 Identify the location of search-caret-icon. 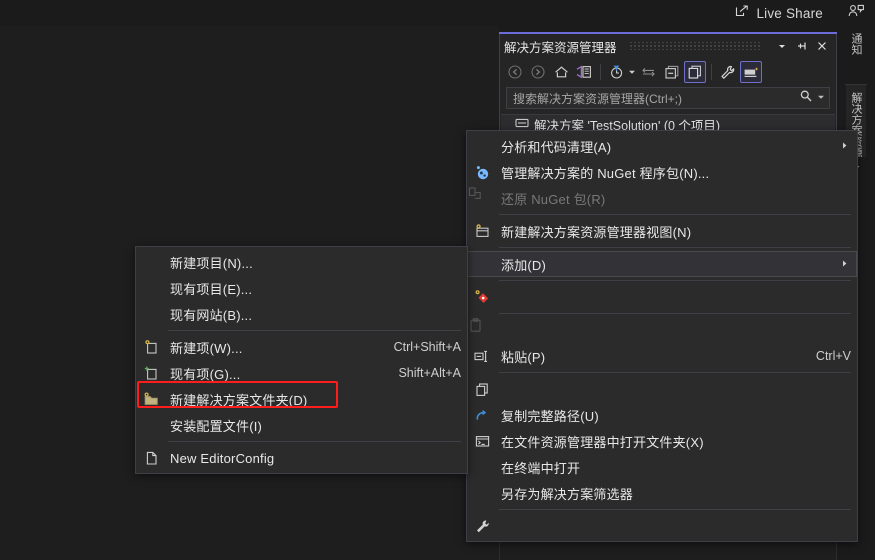
(821, 98).